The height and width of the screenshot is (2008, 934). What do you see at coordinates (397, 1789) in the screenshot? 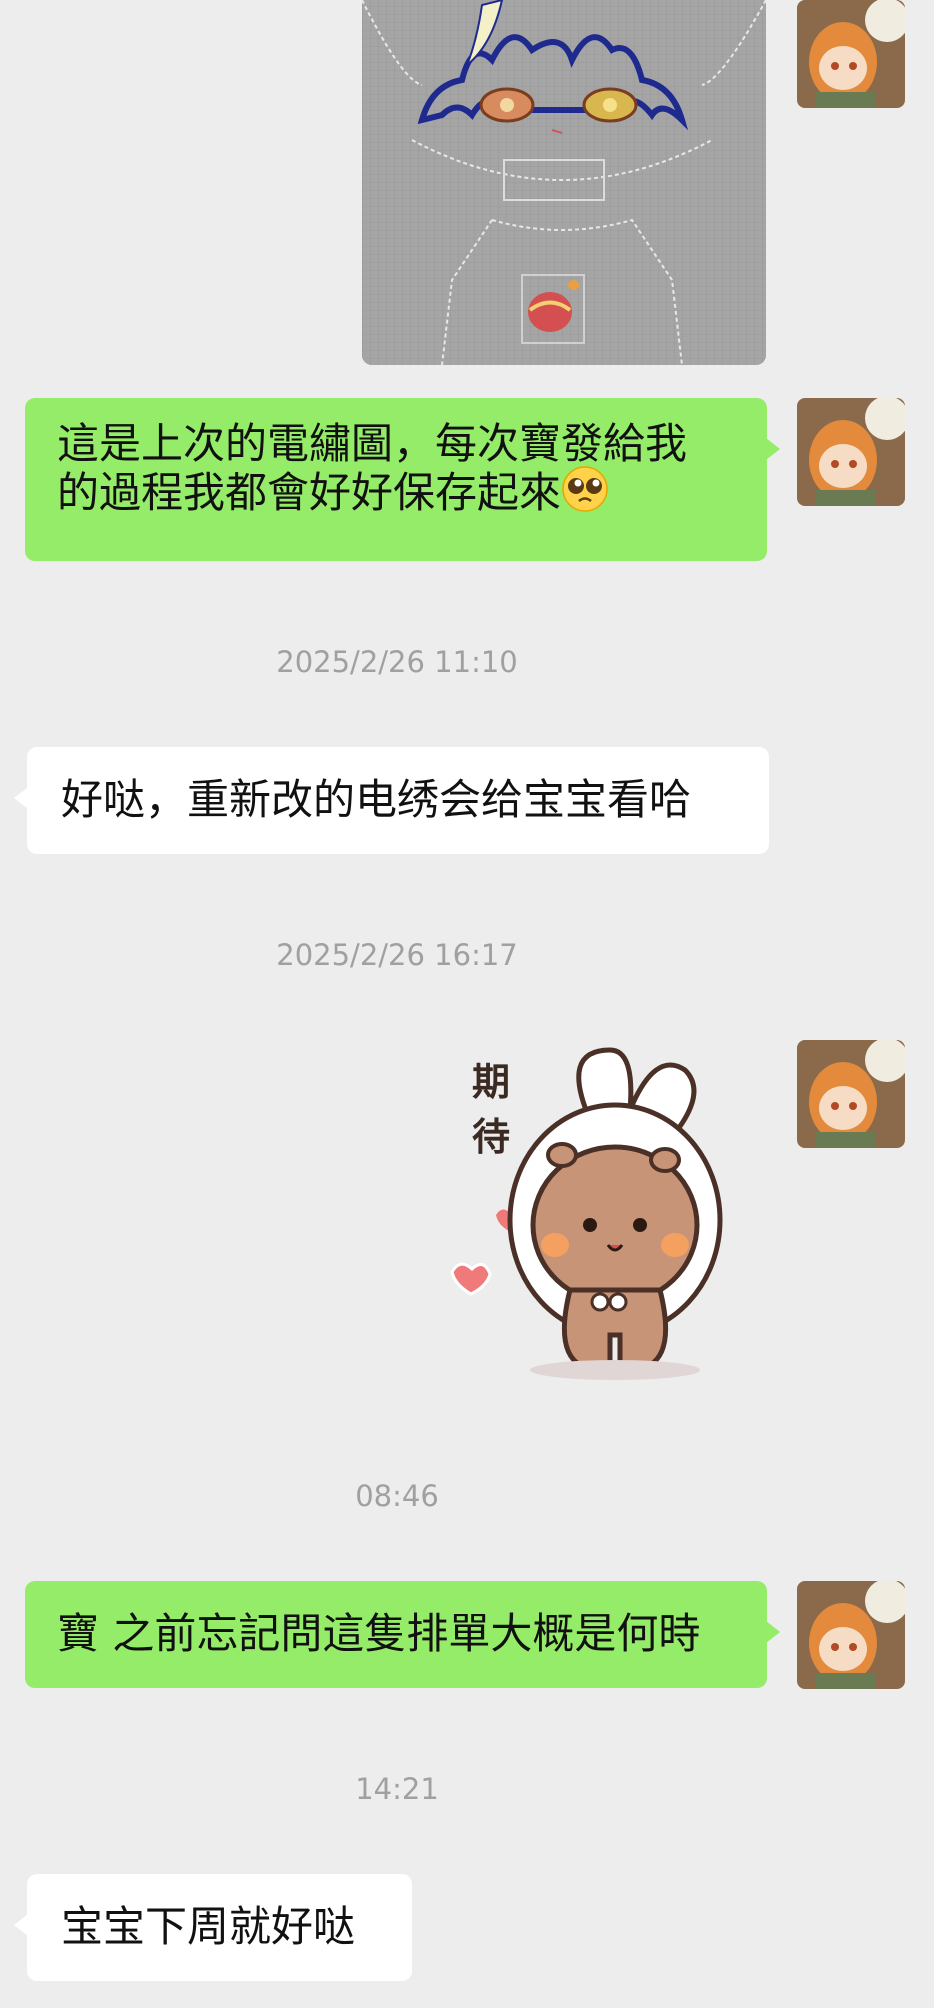
I see `timestamp: 14:21` at bounding box center [397, 1789].